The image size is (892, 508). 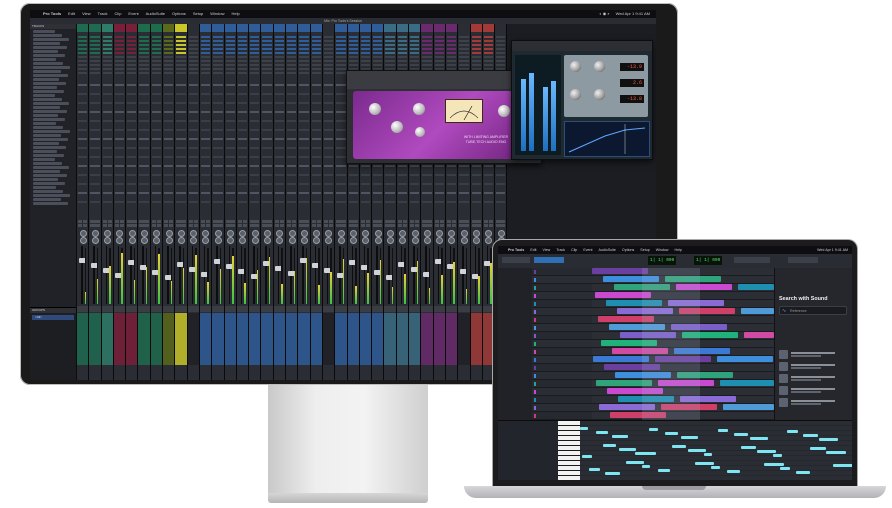 I want to click on groups-item-all: <All>, so click(x=53, y=317).